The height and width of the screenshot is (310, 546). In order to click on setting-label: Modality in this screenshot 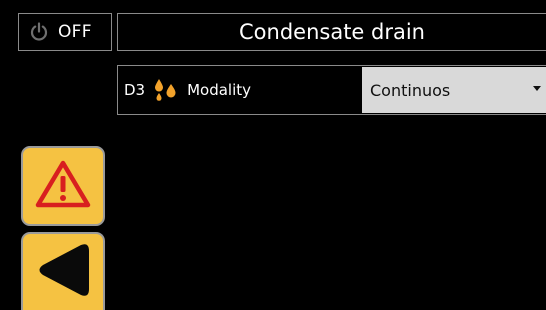, I will do `click(219, 90)`.